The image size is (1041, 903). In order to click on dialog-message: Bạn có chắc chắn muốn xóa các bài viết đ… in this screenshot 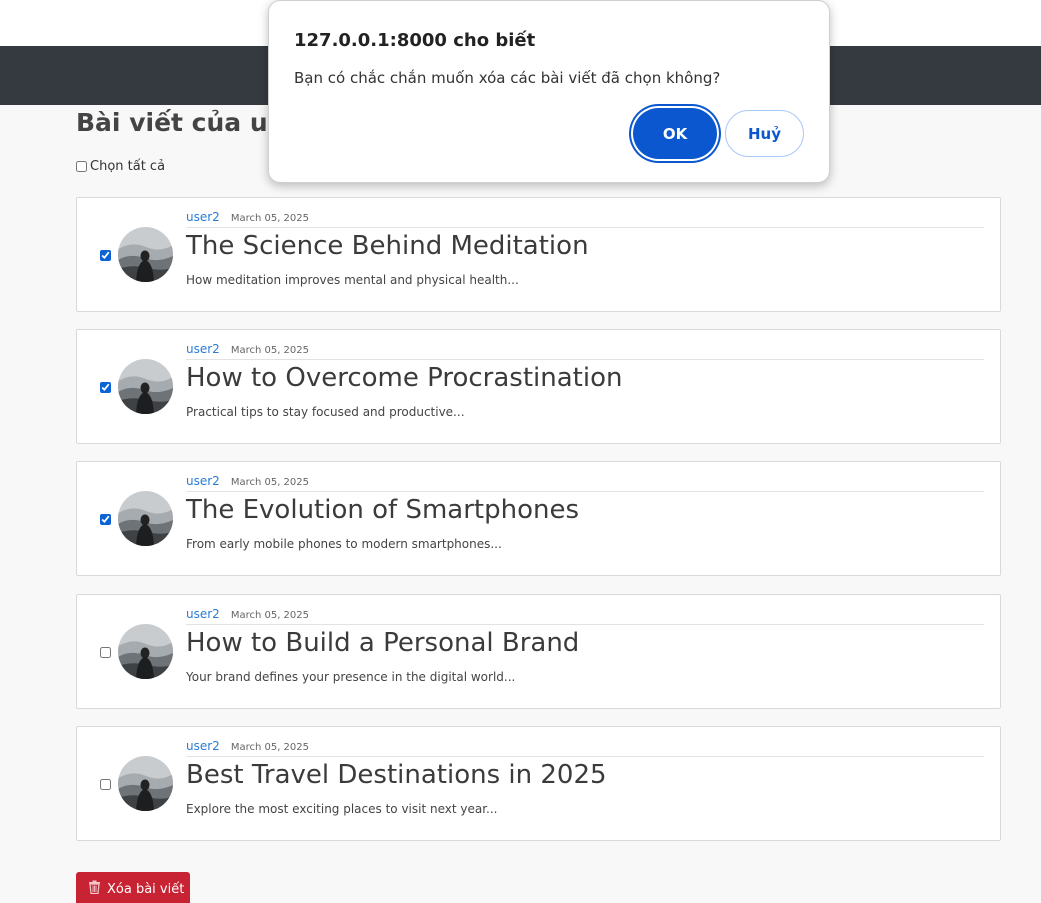, I will do `click(507, 78)`.